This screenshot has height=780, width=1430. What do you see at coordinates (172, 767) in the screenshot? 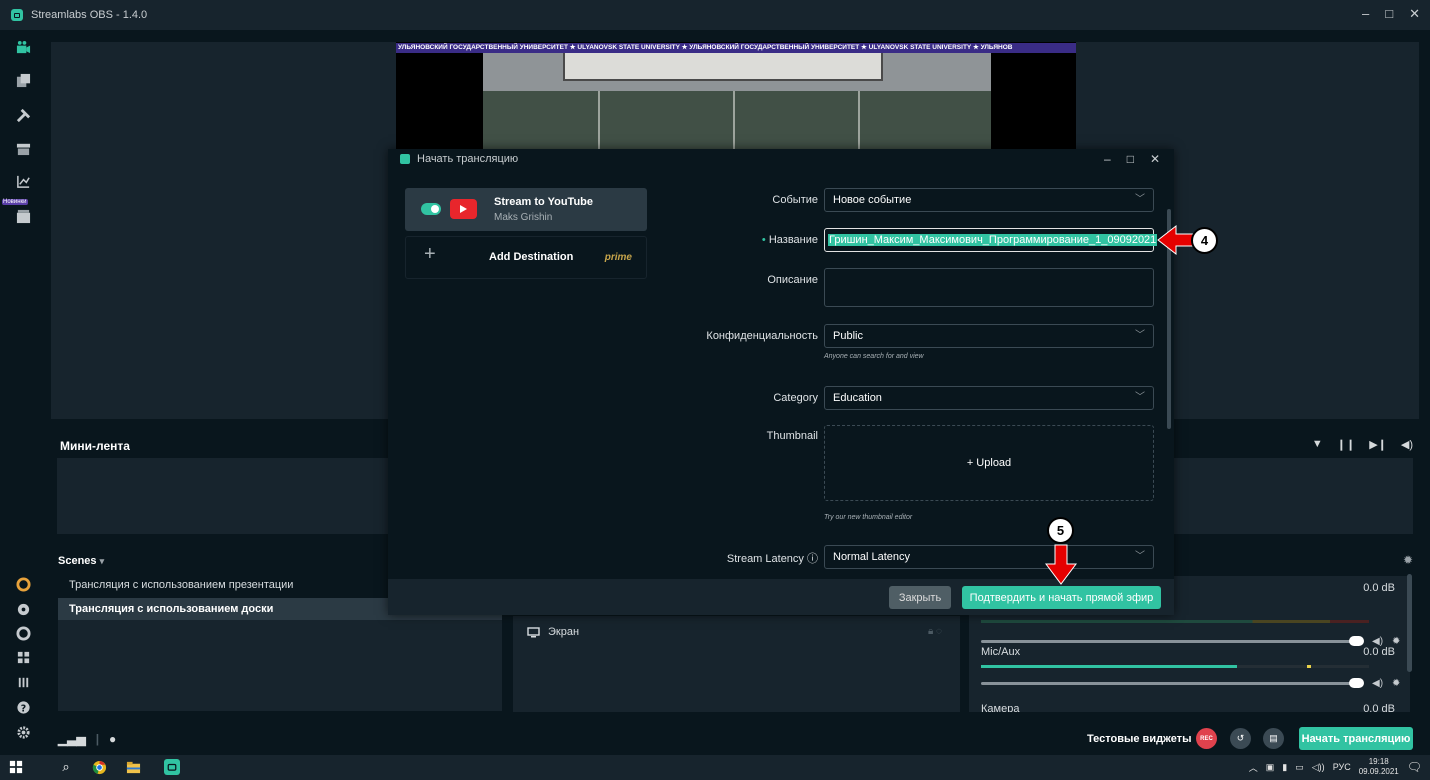
I see `streamlabs-taskbar-icon` at bounding box center [172, 767].